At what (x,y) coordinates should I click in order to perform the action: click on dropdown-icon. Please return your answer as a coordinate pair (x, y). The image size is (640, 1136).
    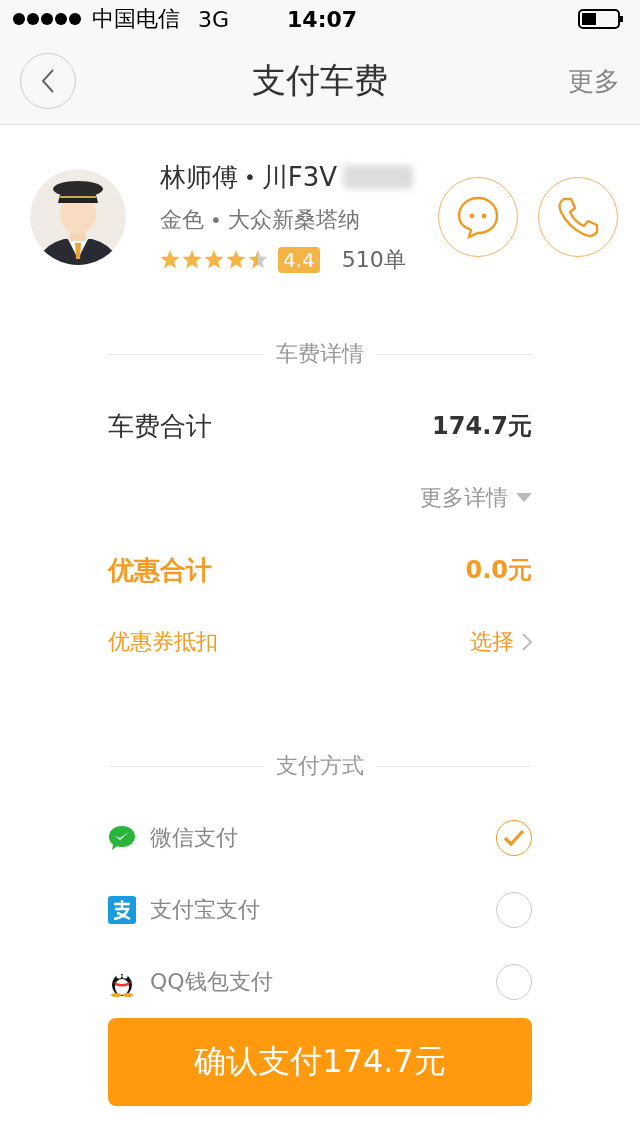
    Looking at the image, I should click on (524, 498).